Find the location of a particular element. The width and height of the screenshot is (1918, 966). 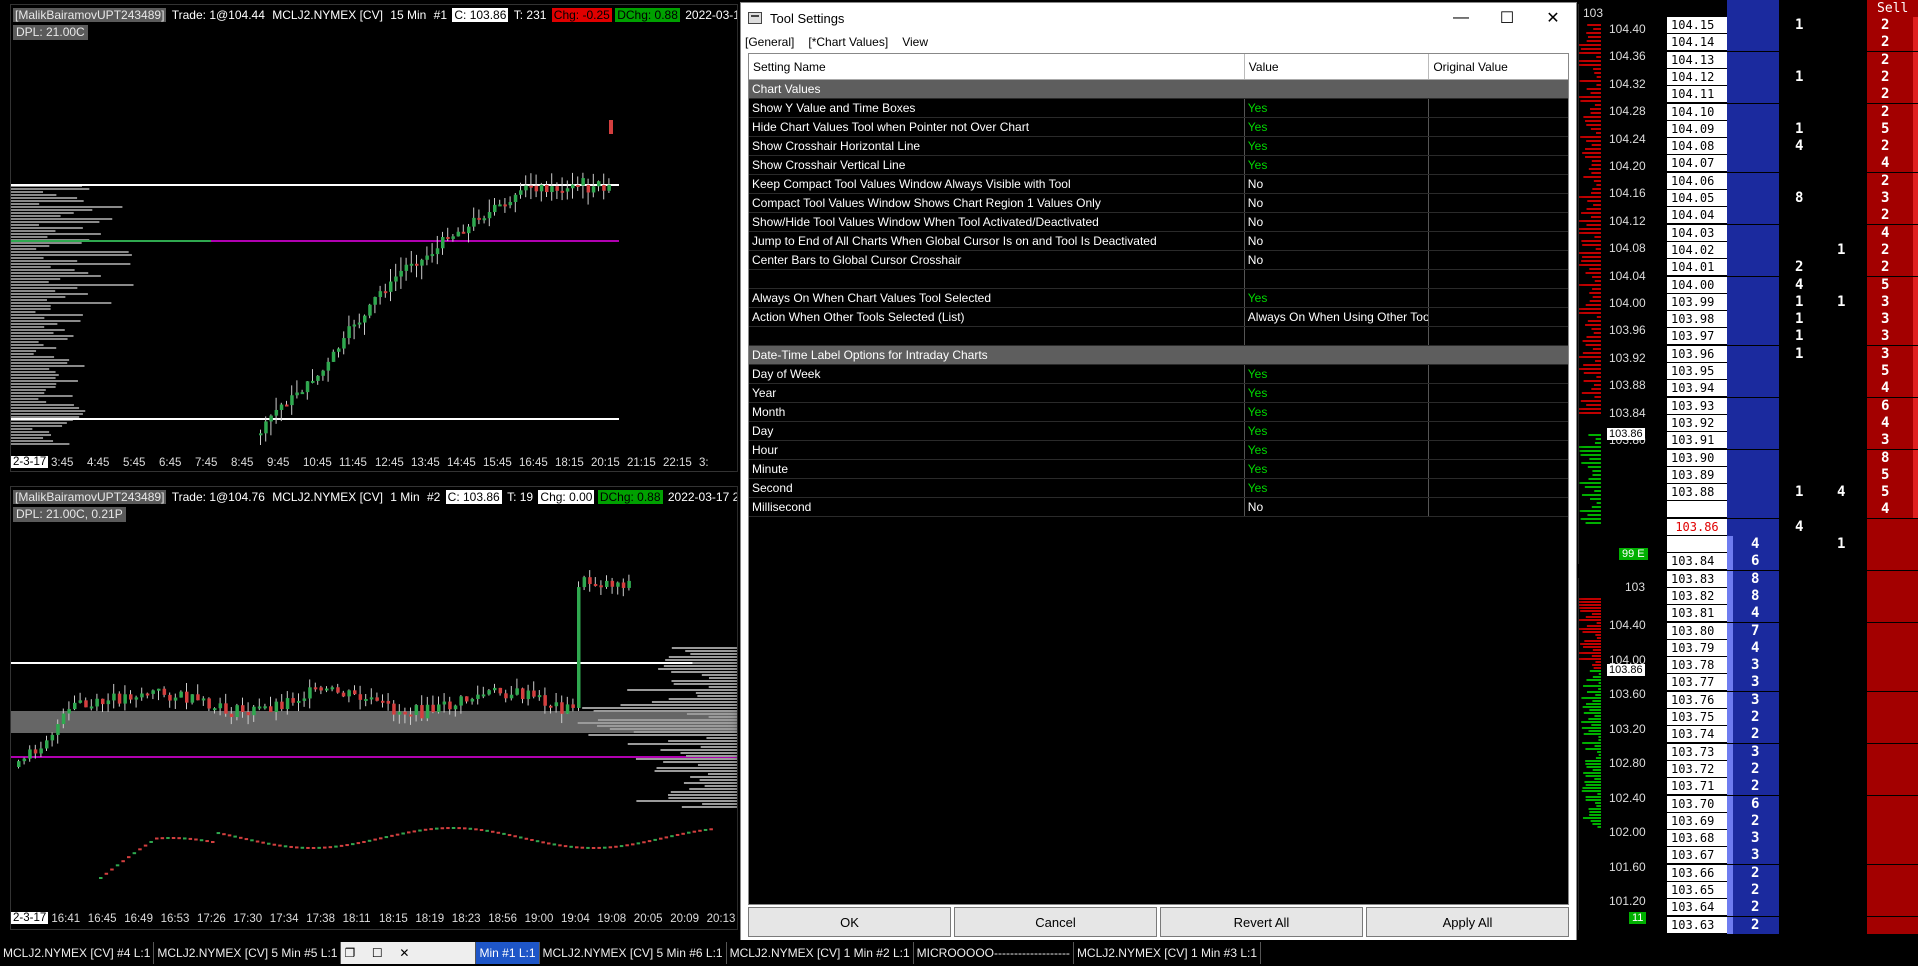

settings-row: Hour Yes is located at coordinates (1158, 450).